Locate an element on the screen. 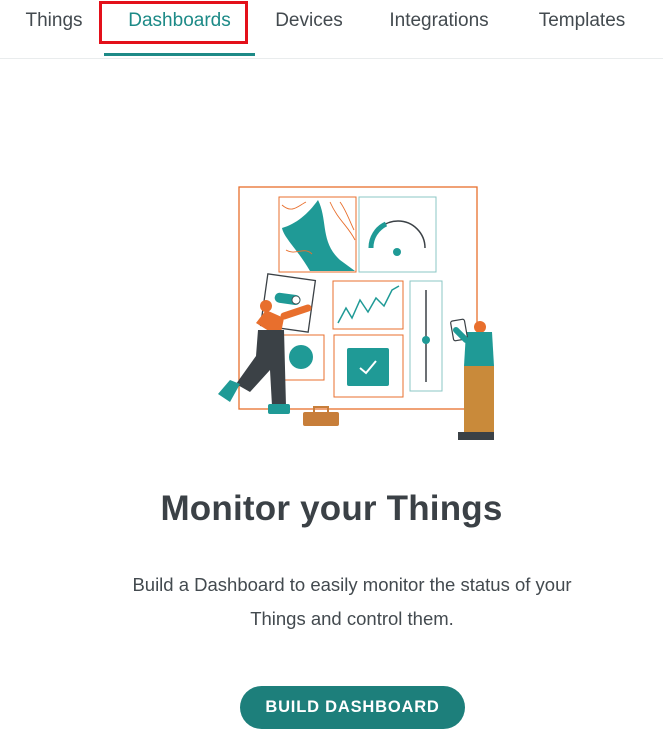 Image resolution: width=663 pixels, height=741 pixels. tab-things: Things is located at coordinates (54, 29).